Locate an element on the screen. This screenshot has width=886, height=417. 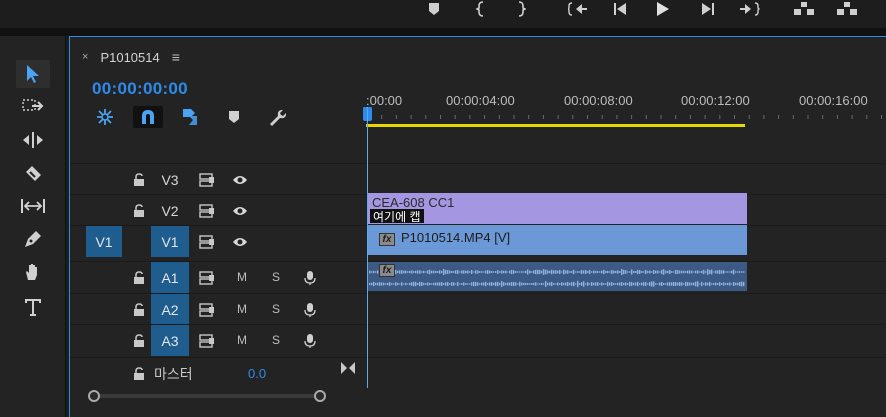
track-target-v1: V1 is located at coordinates (170, 241).